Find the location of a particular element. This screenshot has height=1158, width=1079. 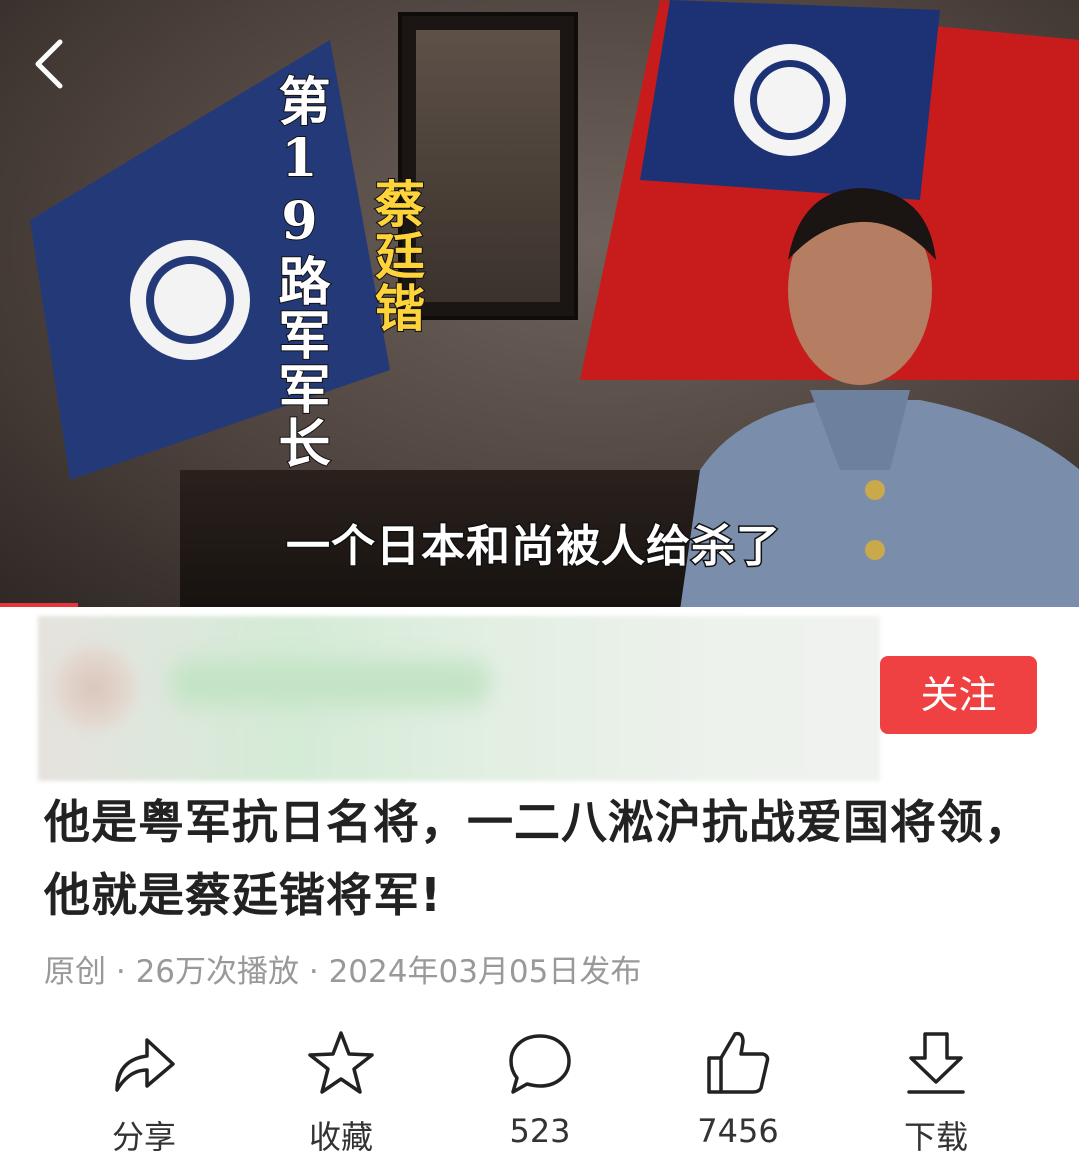

play-count: 26万次播放 is located at coordinates (217, 972).